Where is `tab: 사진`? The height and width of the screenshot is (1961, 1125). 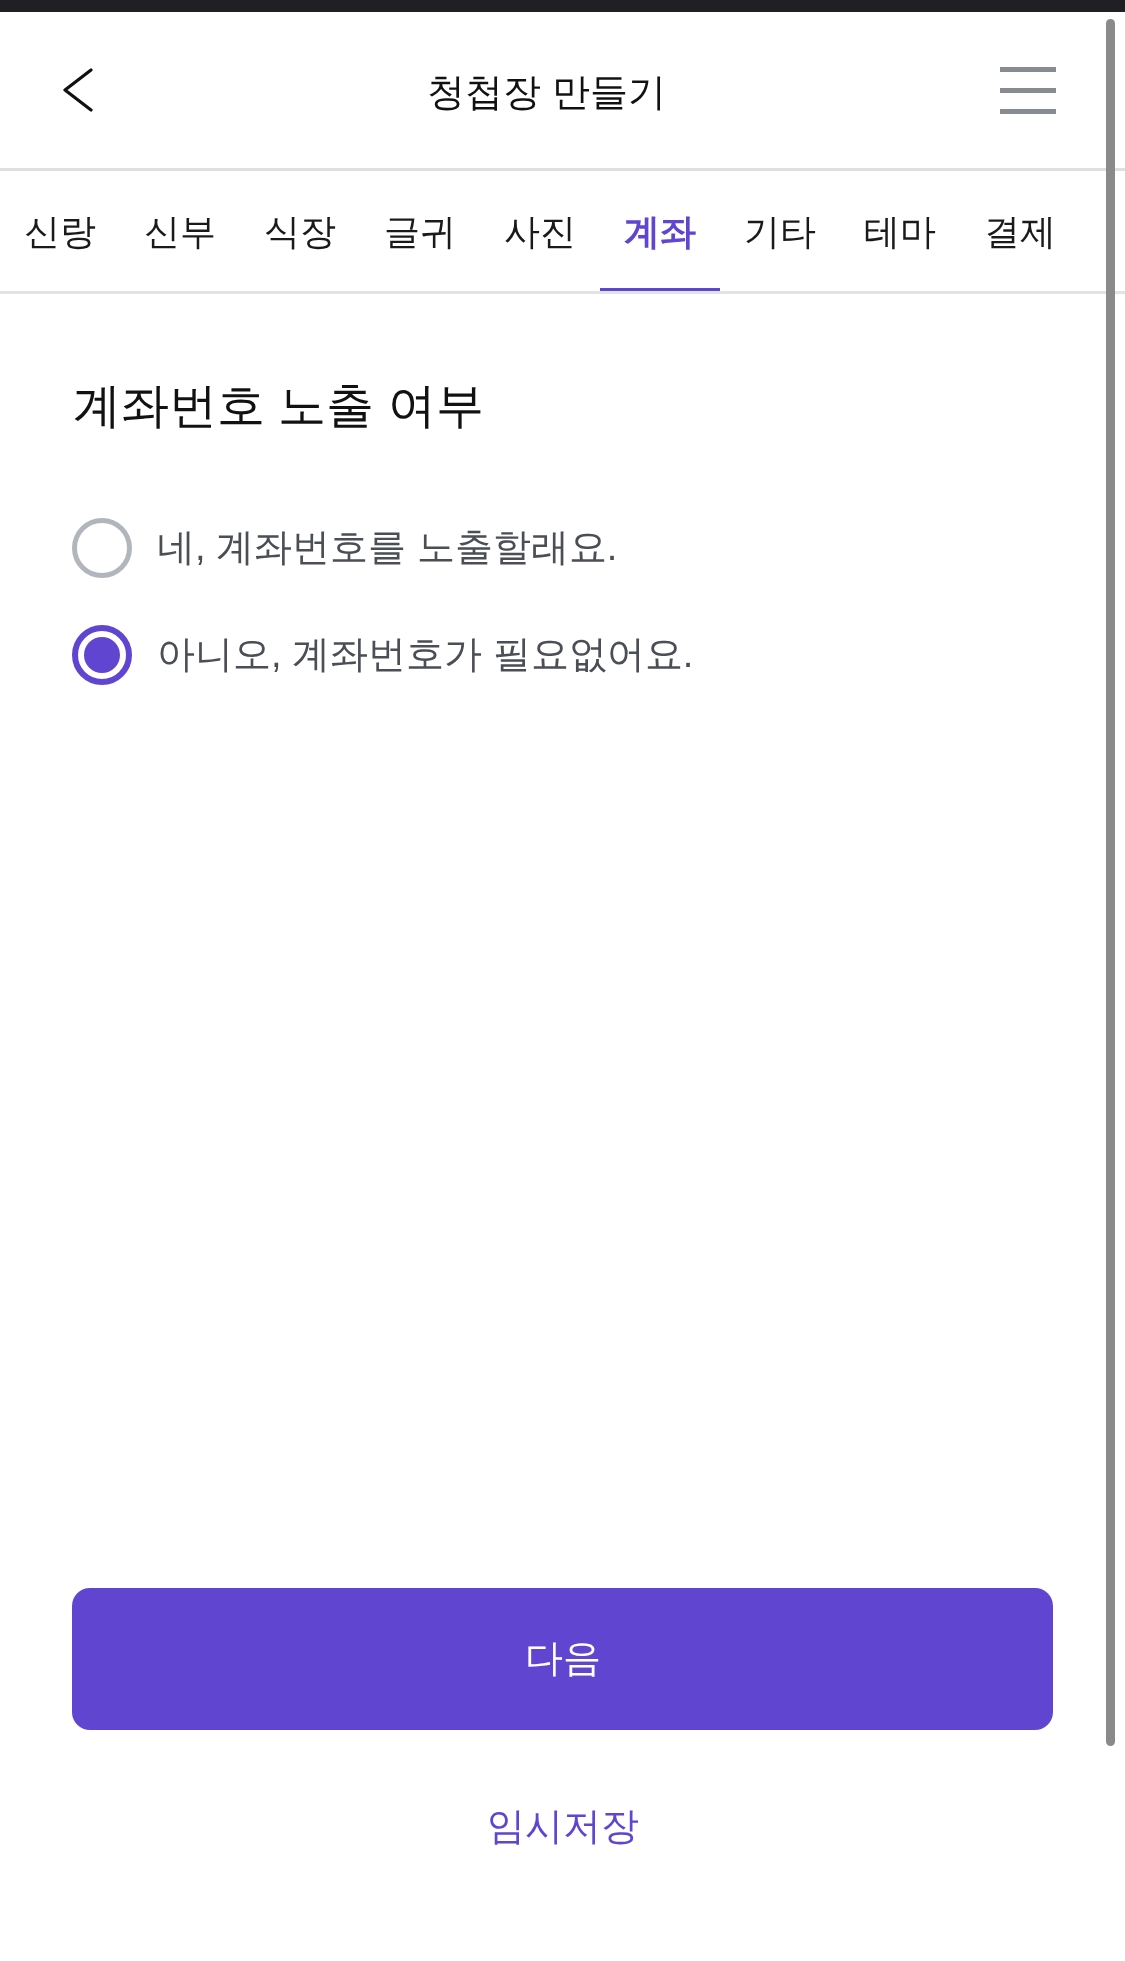 tab: 사진 is located at coordinates (540, 231).